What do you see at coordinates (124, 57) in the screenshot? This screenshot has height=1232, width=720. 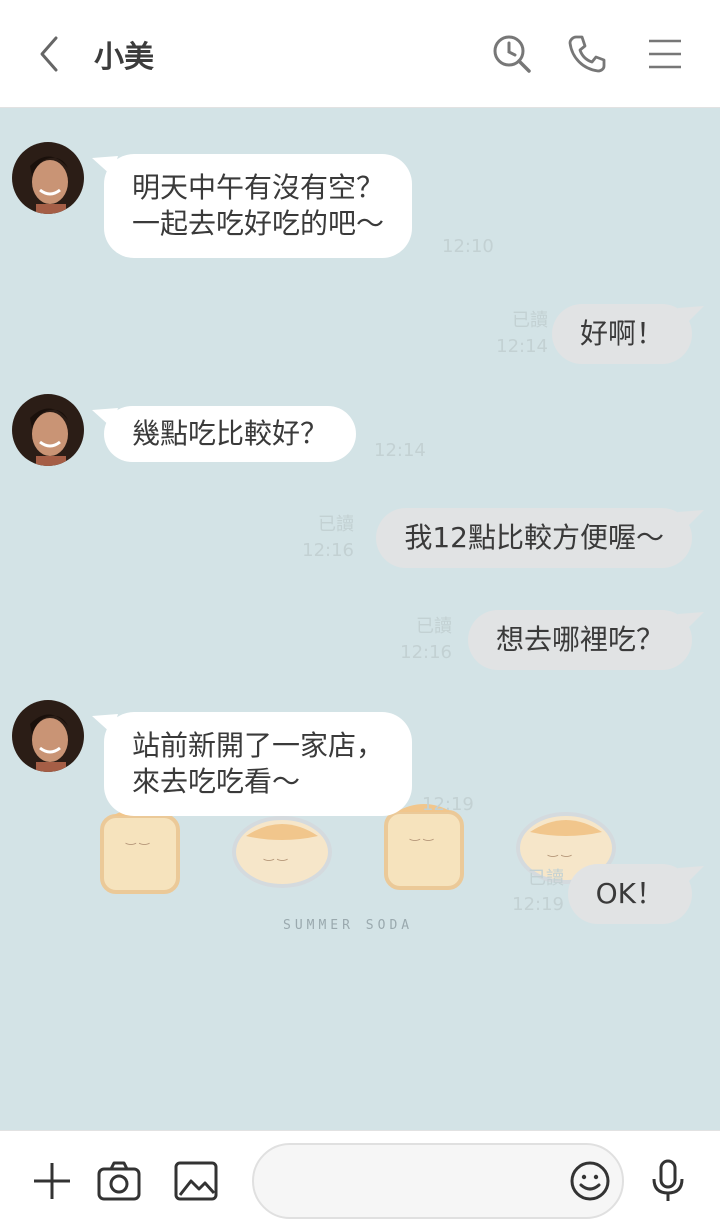 I see `chat-title: 小美` at bounding box center [124, 57].